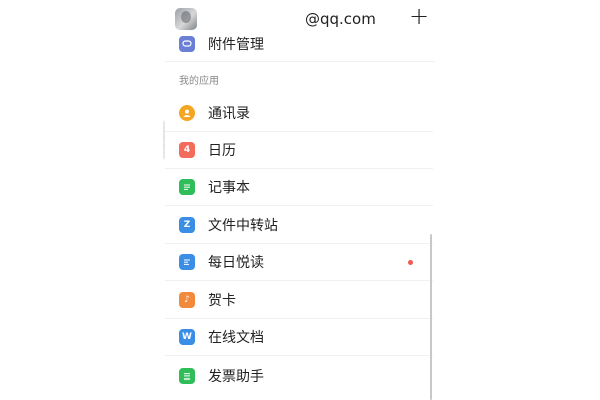 The image size is (600, 400). Describe the element at coordinates (229, 188) in the screenshot. I see `app-label-notepad: 记事本` at that location.